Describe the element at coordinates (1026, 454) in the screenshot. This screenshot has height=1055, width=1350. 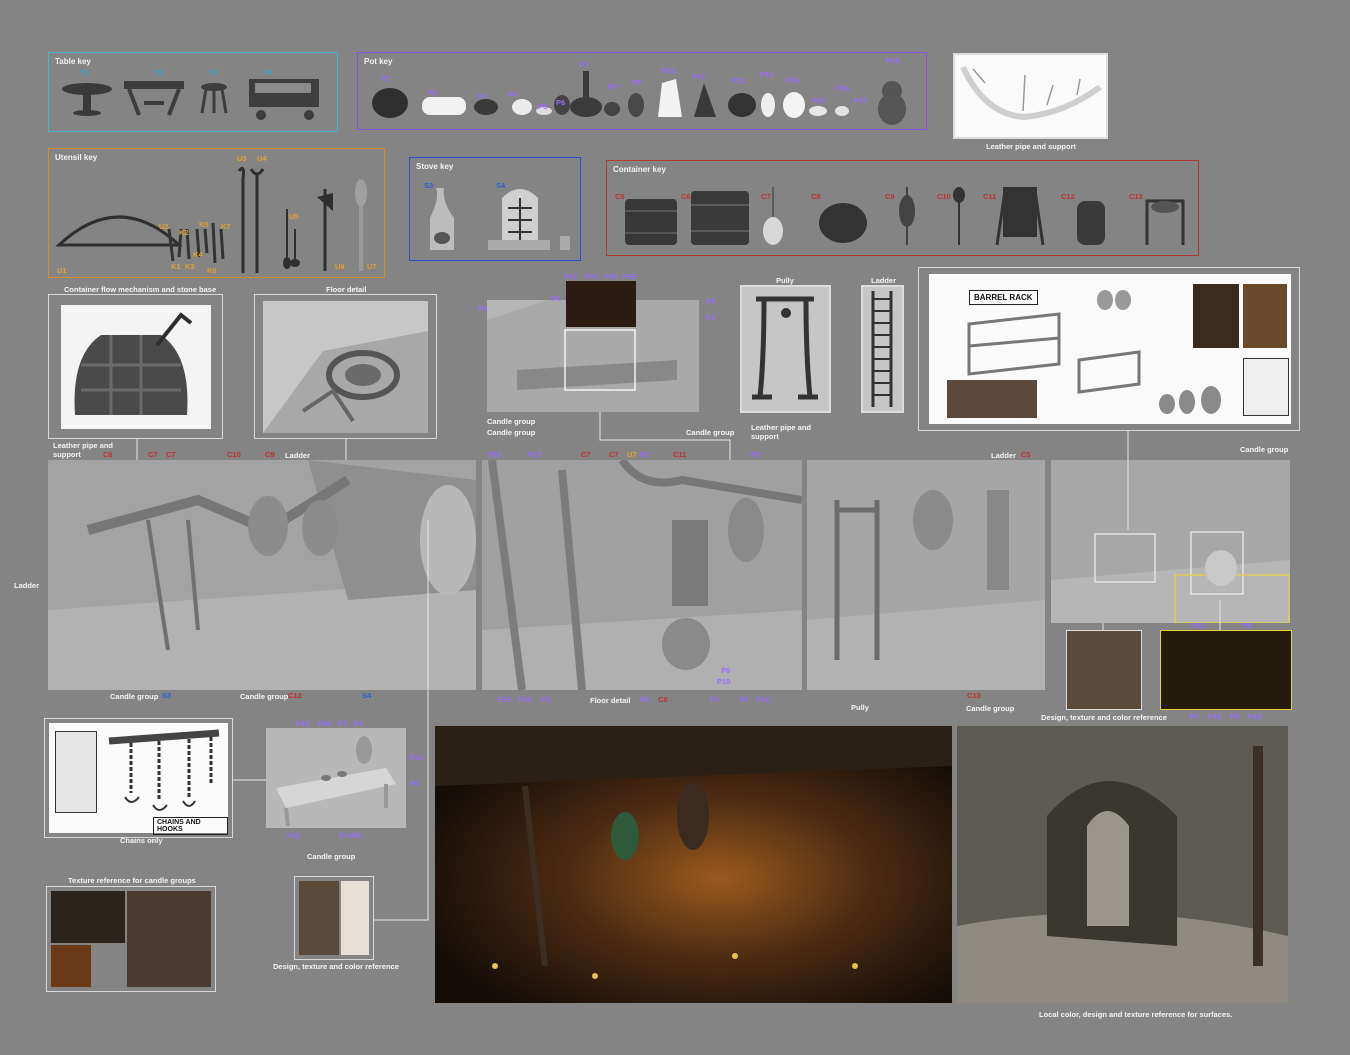
I see `callout-c5: C5` at that location.